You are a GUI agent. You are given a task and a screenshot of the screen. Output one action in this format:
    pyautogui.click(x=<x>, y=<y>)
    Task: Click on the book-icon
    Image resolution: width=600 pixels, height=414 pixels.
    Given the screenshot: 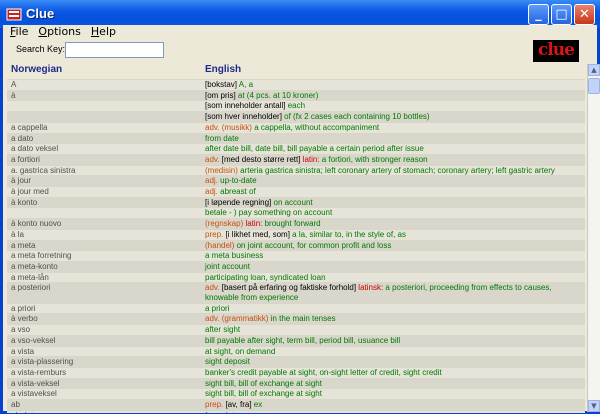 What is the action you would take?
    pyautogui.click(x=14, y=14)
    